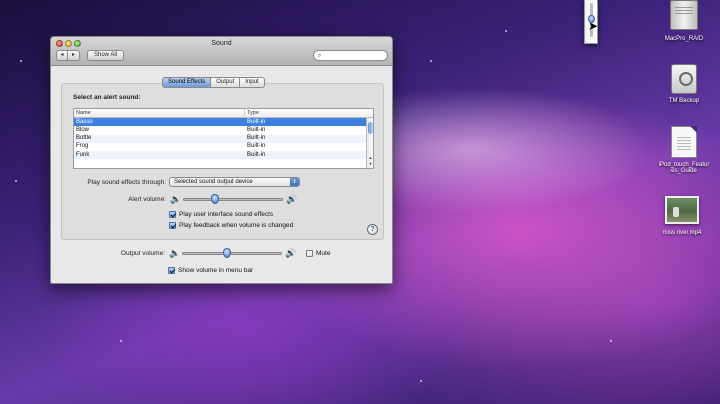  I want to click on alert-volume-label: Alert volume:, so click(147, 199).